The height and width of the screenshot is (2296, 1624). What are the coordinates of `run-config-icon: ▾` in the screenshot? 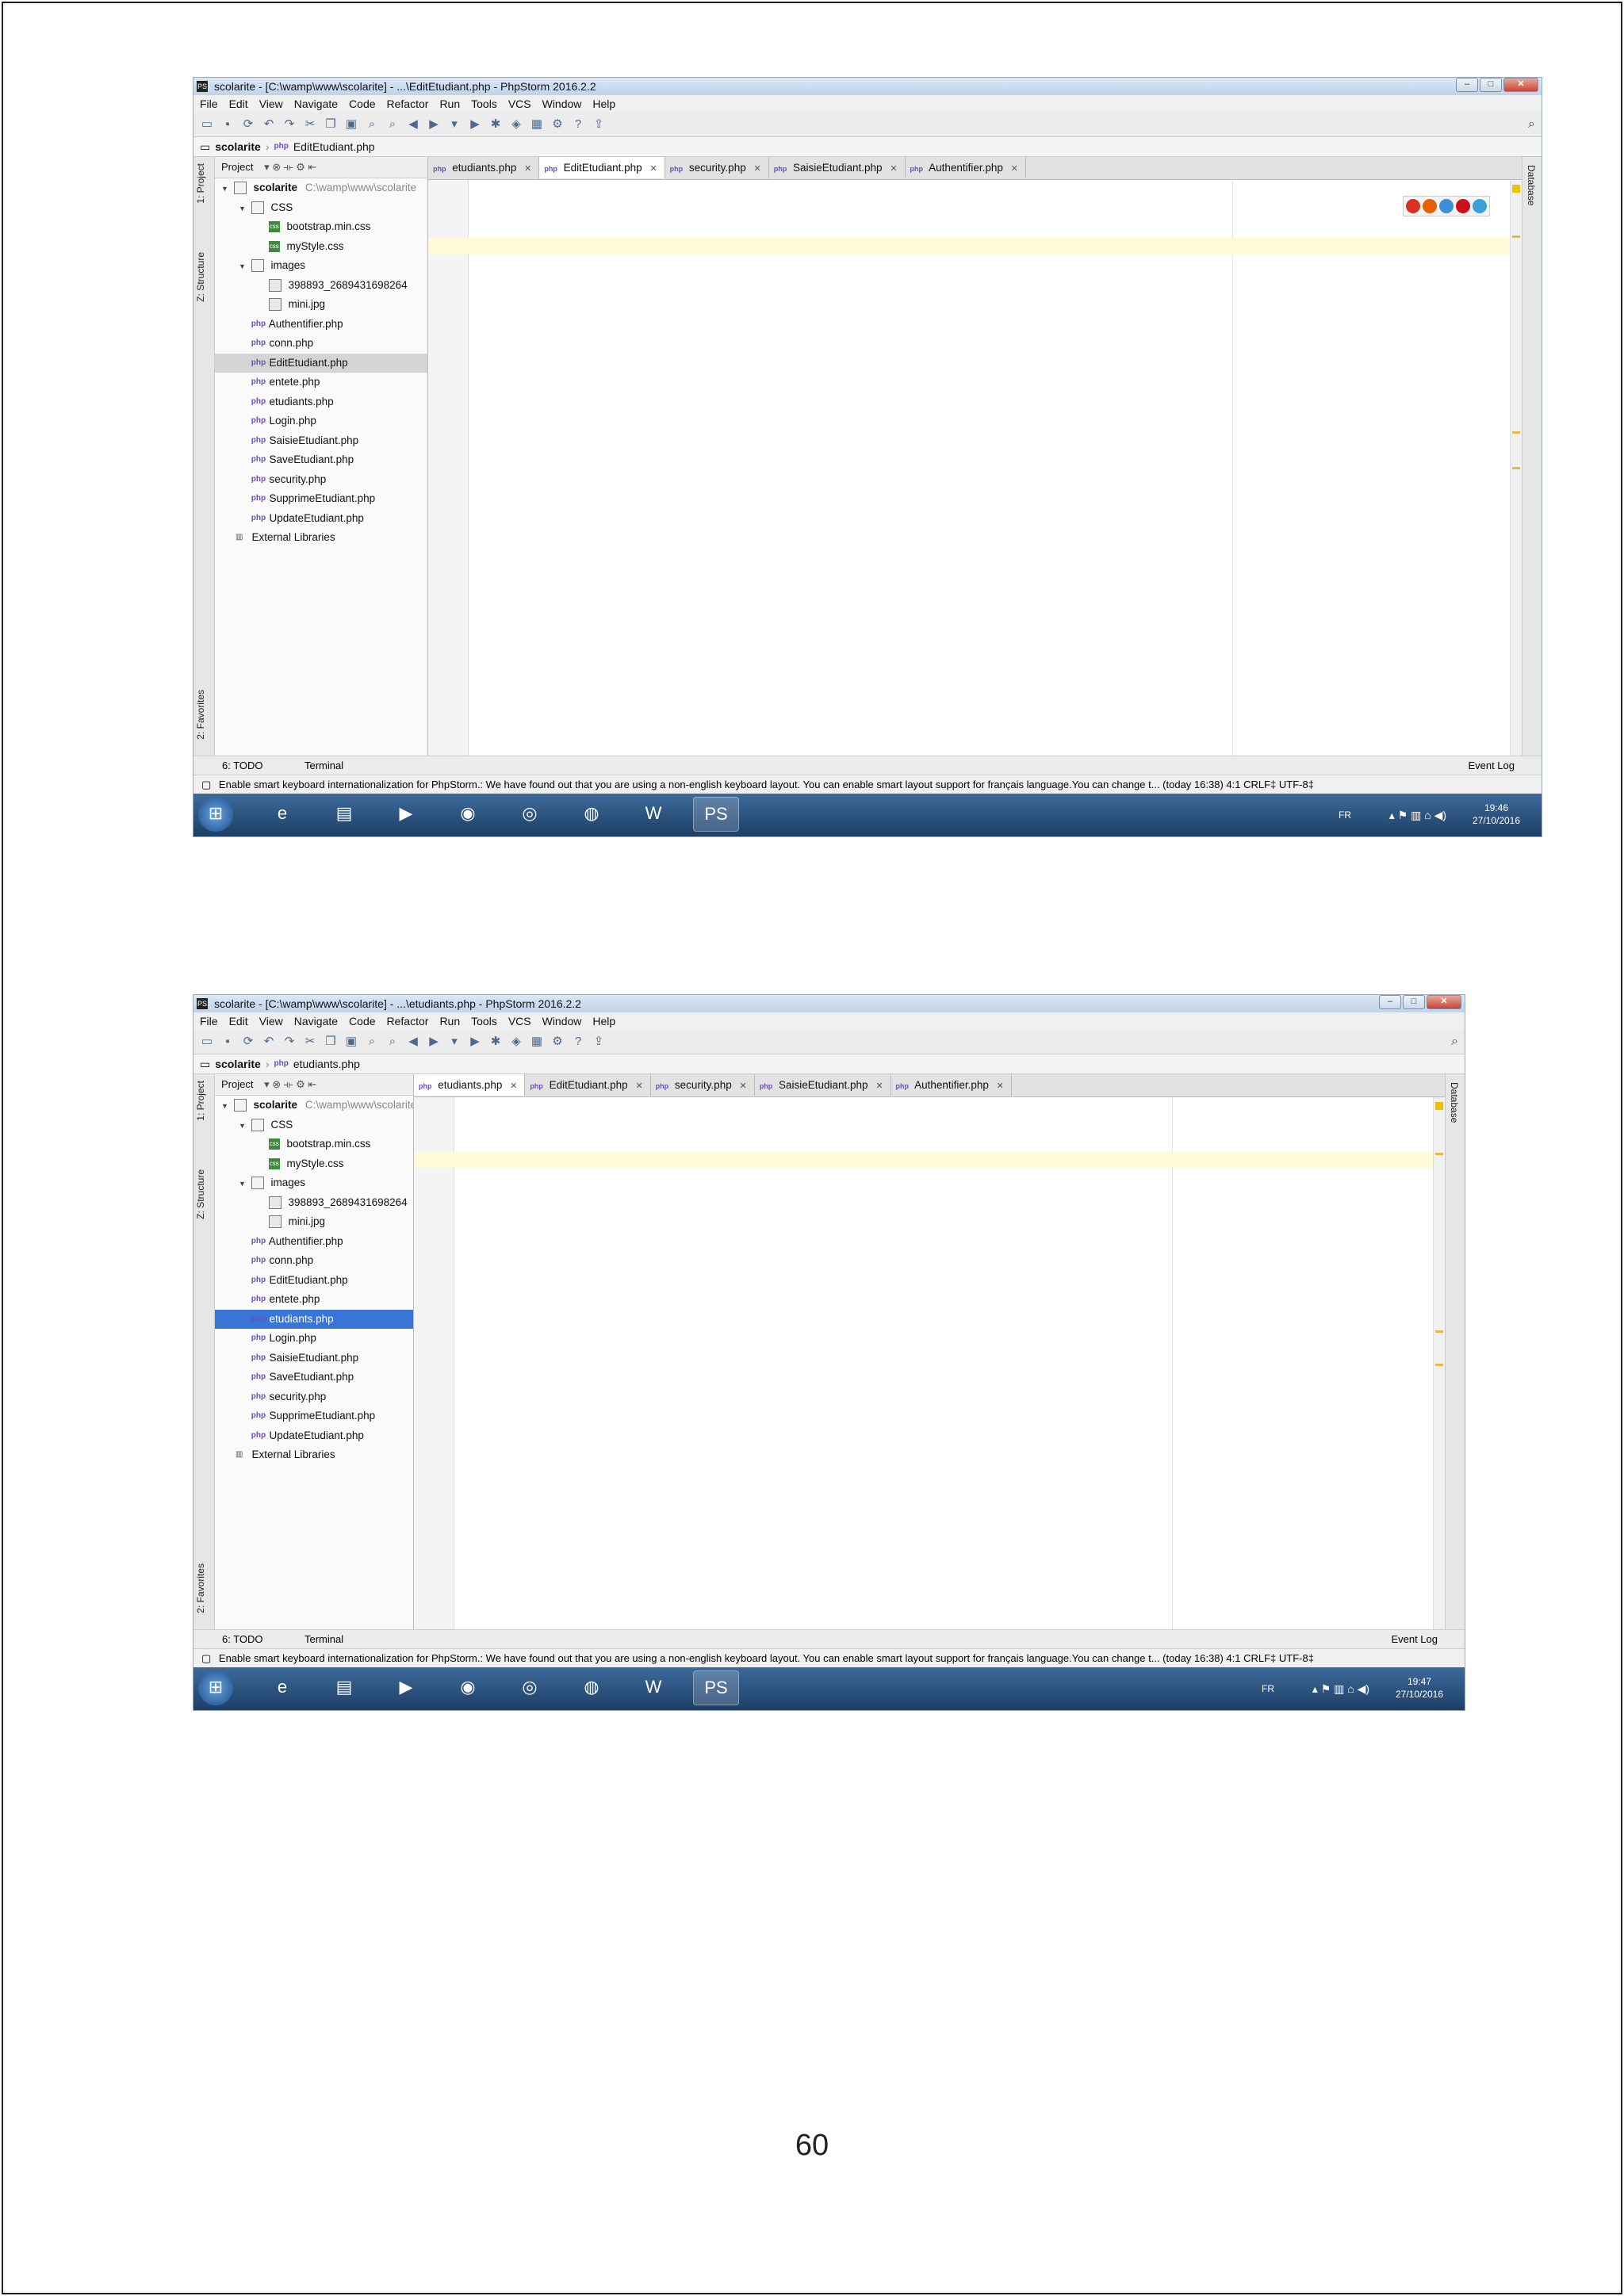 It's located at (455, 1042).